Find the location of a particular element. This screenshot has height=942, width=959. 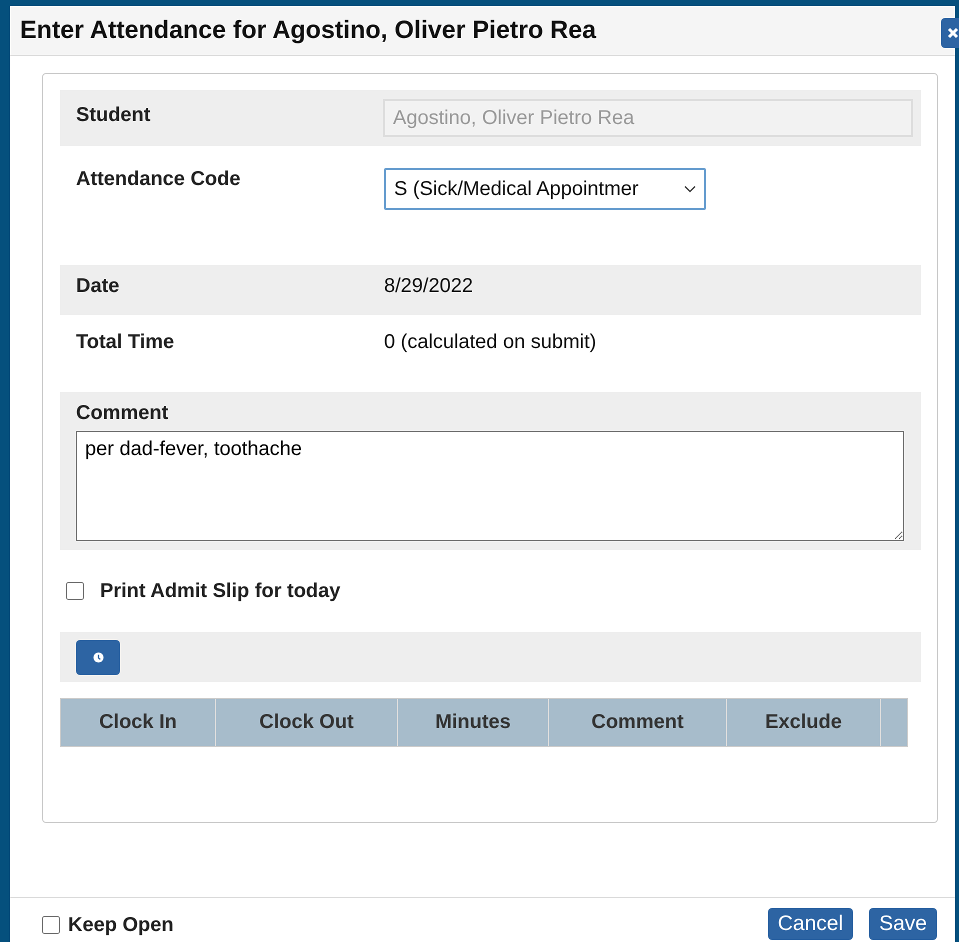

comment-field: per dad-fever, toothache is located at coordinates (490, 486).